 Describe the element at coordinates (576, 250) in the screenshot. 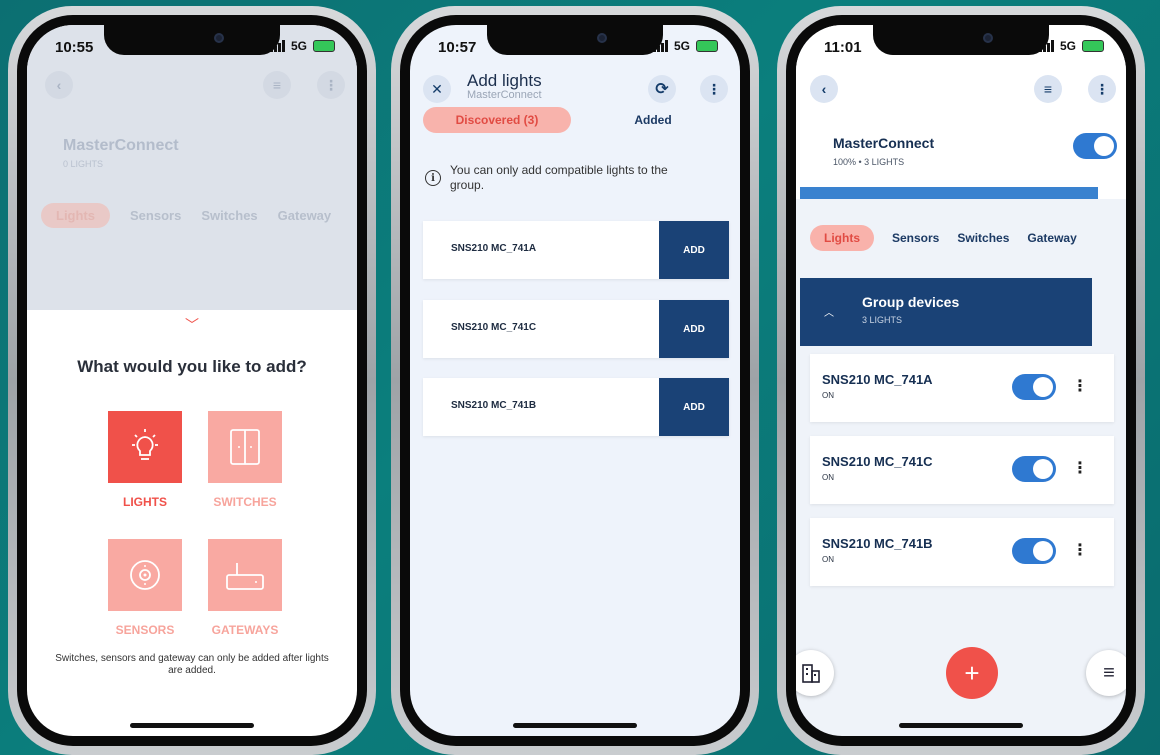

I see `device-row: SNS210 MC_741A ADD` at that location.